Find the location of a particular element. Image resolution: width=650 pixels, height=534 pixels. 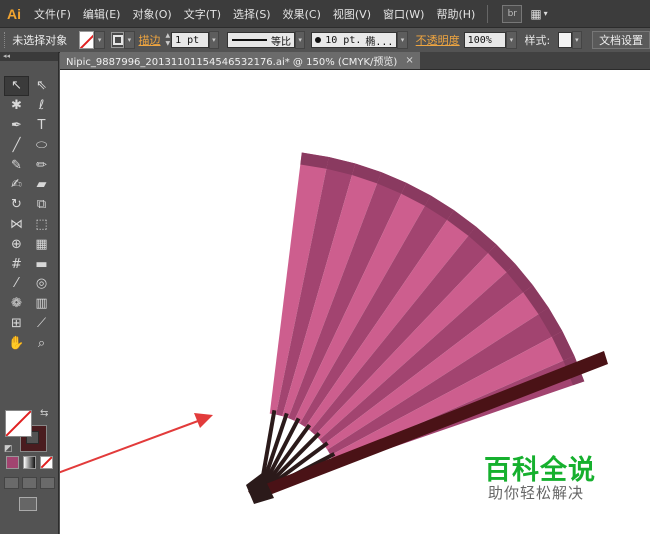

draw-behind-button is located at coordinates (29, 483).